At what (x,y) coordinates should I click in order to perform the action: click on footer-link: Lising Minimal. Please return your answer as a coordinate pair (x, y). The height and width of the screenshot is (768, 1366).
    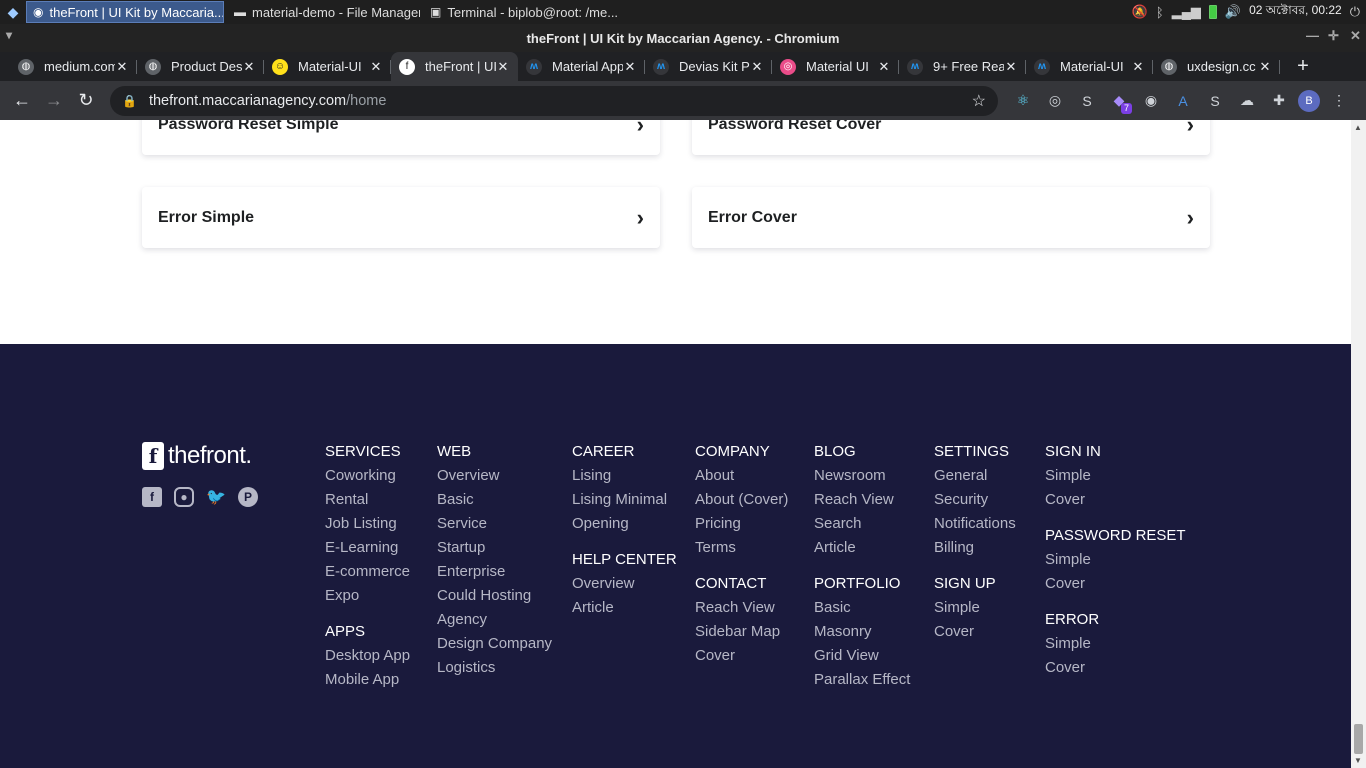
    Looking at the image, I should click on (624, 500).